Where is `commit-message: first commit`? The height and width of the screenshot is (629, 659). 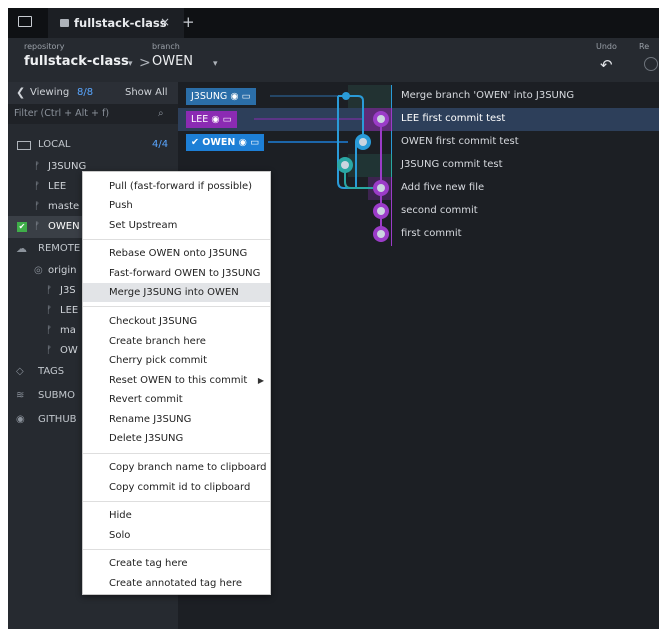
commit-message: first commit is located at coordinates (431, 233).